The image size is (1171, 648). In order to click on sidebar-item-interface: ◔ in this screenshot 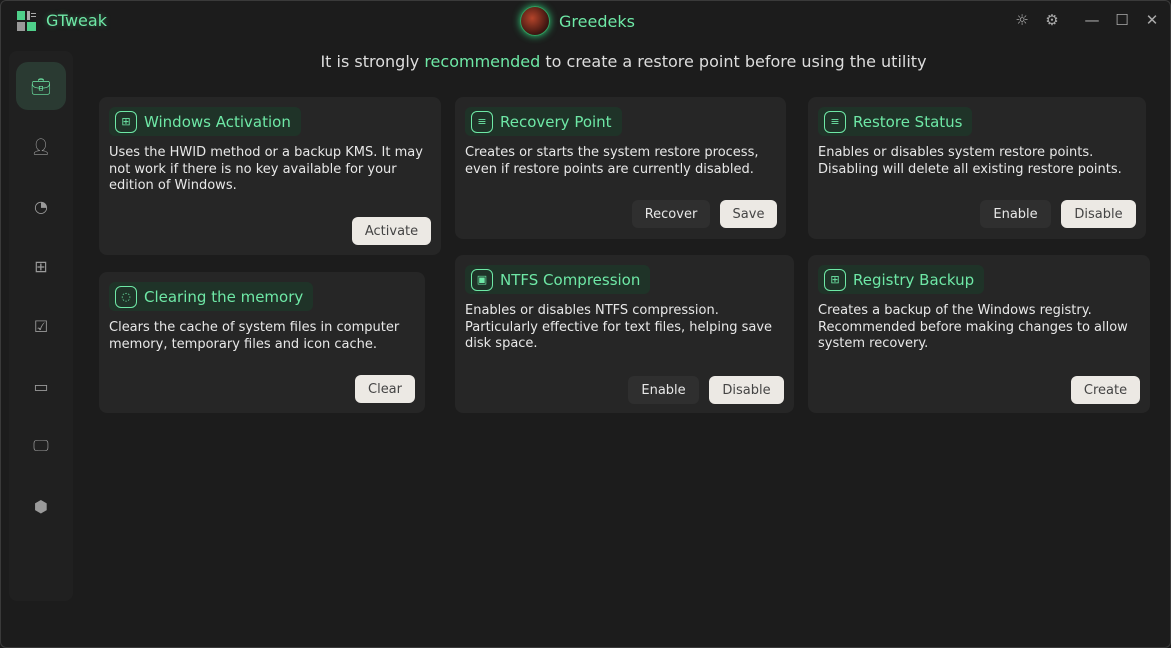, I will do `click(41, 206)`.